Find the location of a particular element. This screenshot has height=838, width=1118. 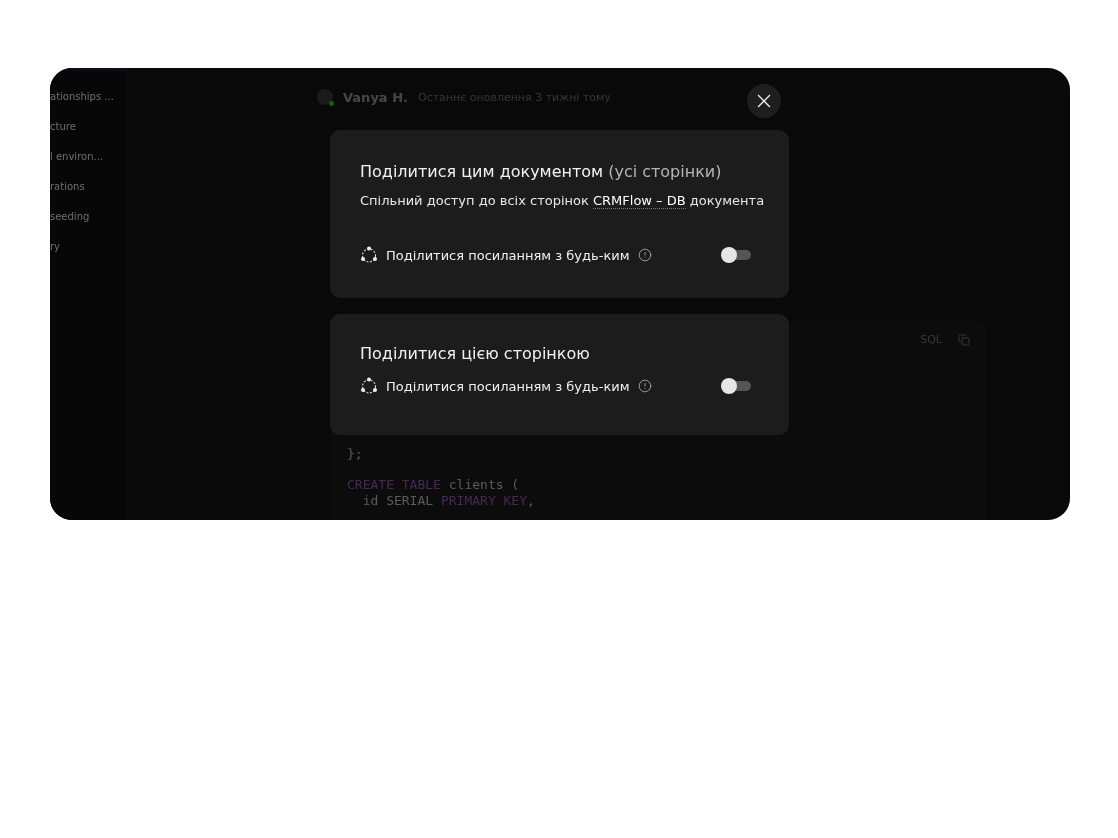

close-button is located at coordinates (764, 101).